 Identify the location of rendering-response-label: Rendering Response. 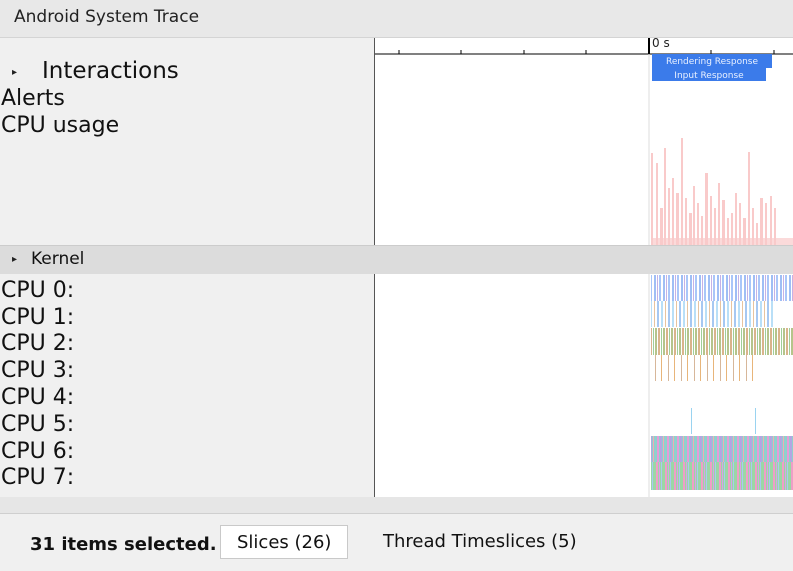
(712, 62).